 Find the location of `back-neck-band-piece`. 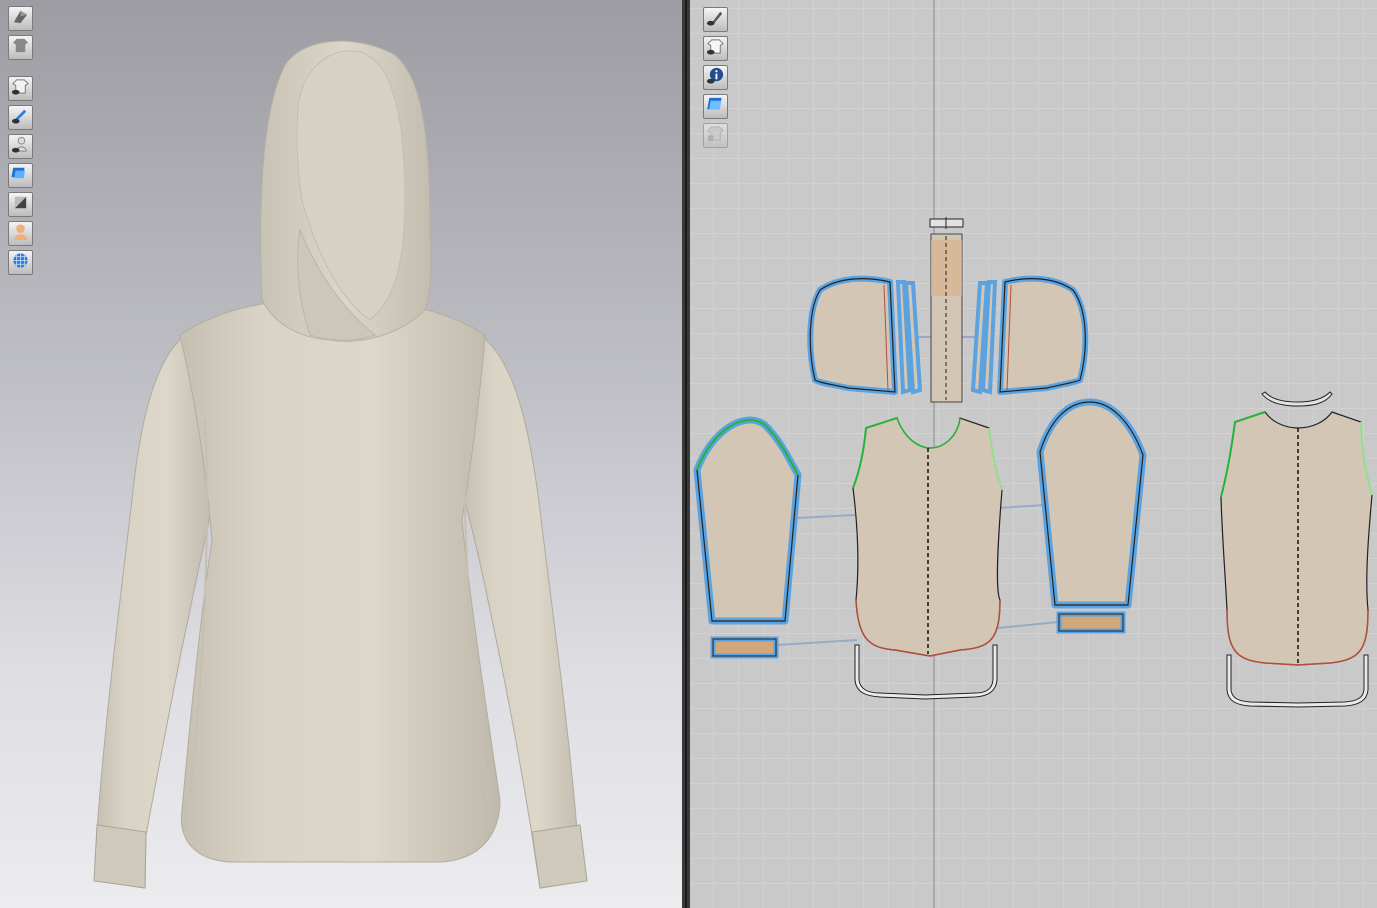

back-neck-band-piece is located at coordinates (1297, 399).